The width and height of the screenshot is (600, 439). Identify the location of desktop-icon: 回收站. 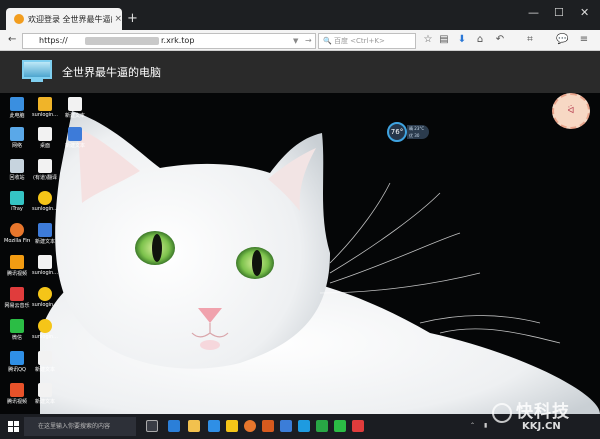
(17, 170).